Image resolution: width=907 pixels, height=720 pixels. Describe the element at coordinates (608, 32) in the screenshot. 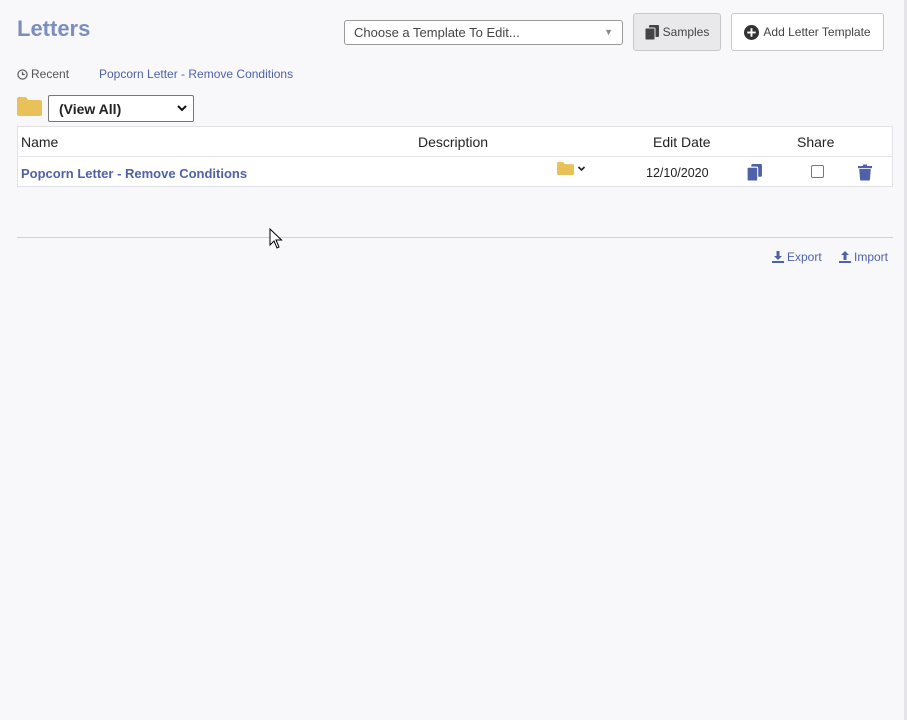

I see `dropdown-arrow-icon: ▼` at that location.